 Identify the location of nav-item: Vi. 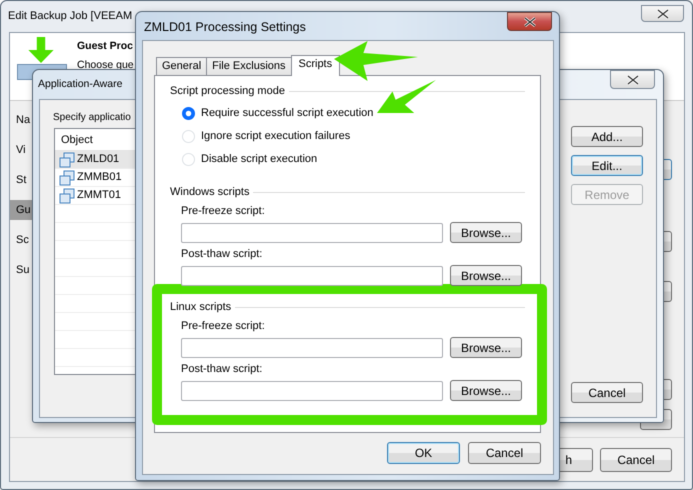
(21, 150).